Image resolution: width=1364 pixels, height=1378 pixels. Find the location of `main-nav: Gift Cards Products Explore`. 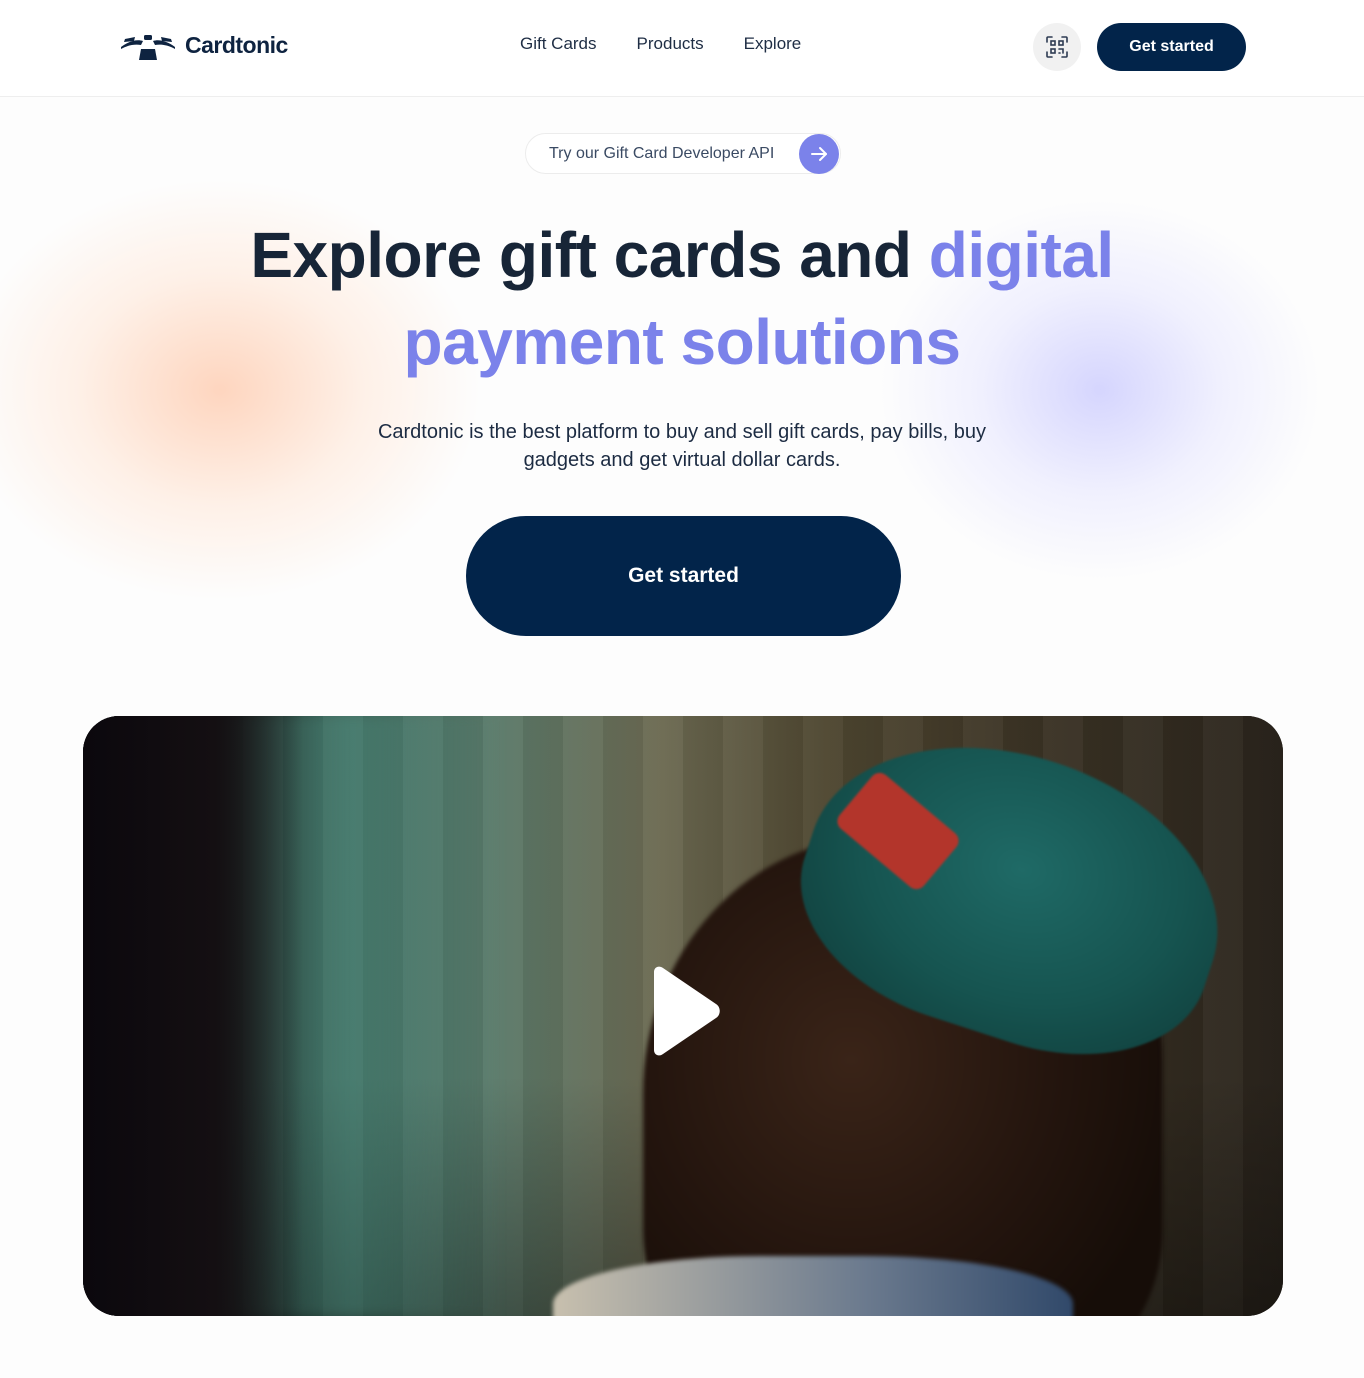

main-nav: Gift Cards Products Explore is located at coordinates (660, 44).